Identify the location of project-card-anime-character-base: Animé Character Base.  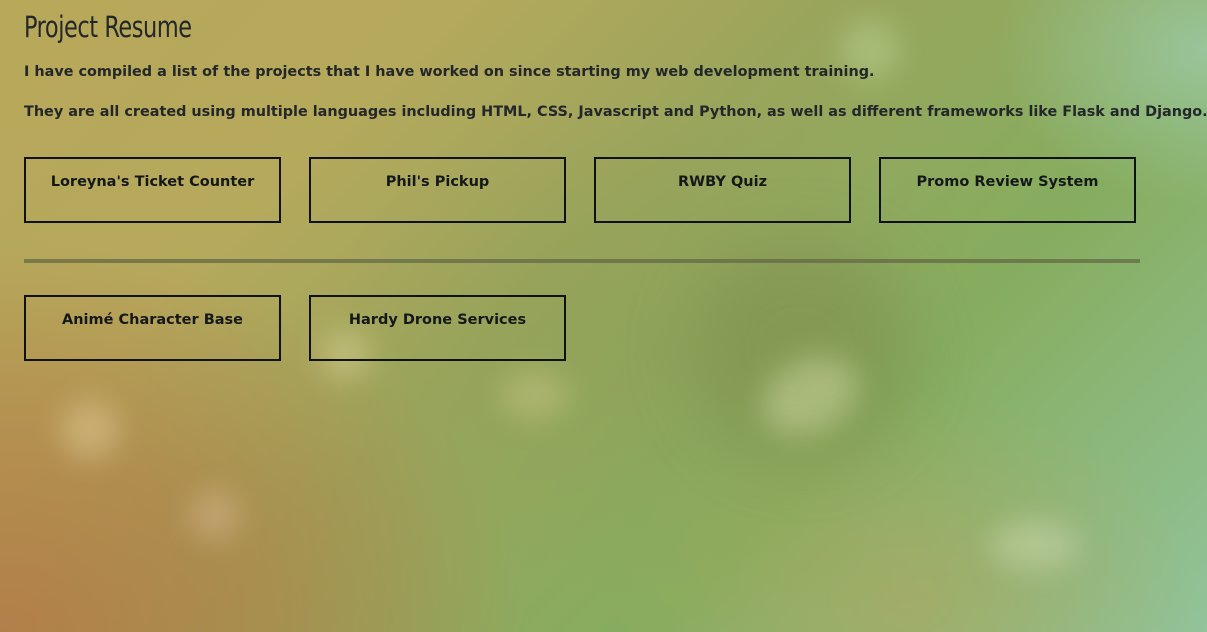
(152, 328).